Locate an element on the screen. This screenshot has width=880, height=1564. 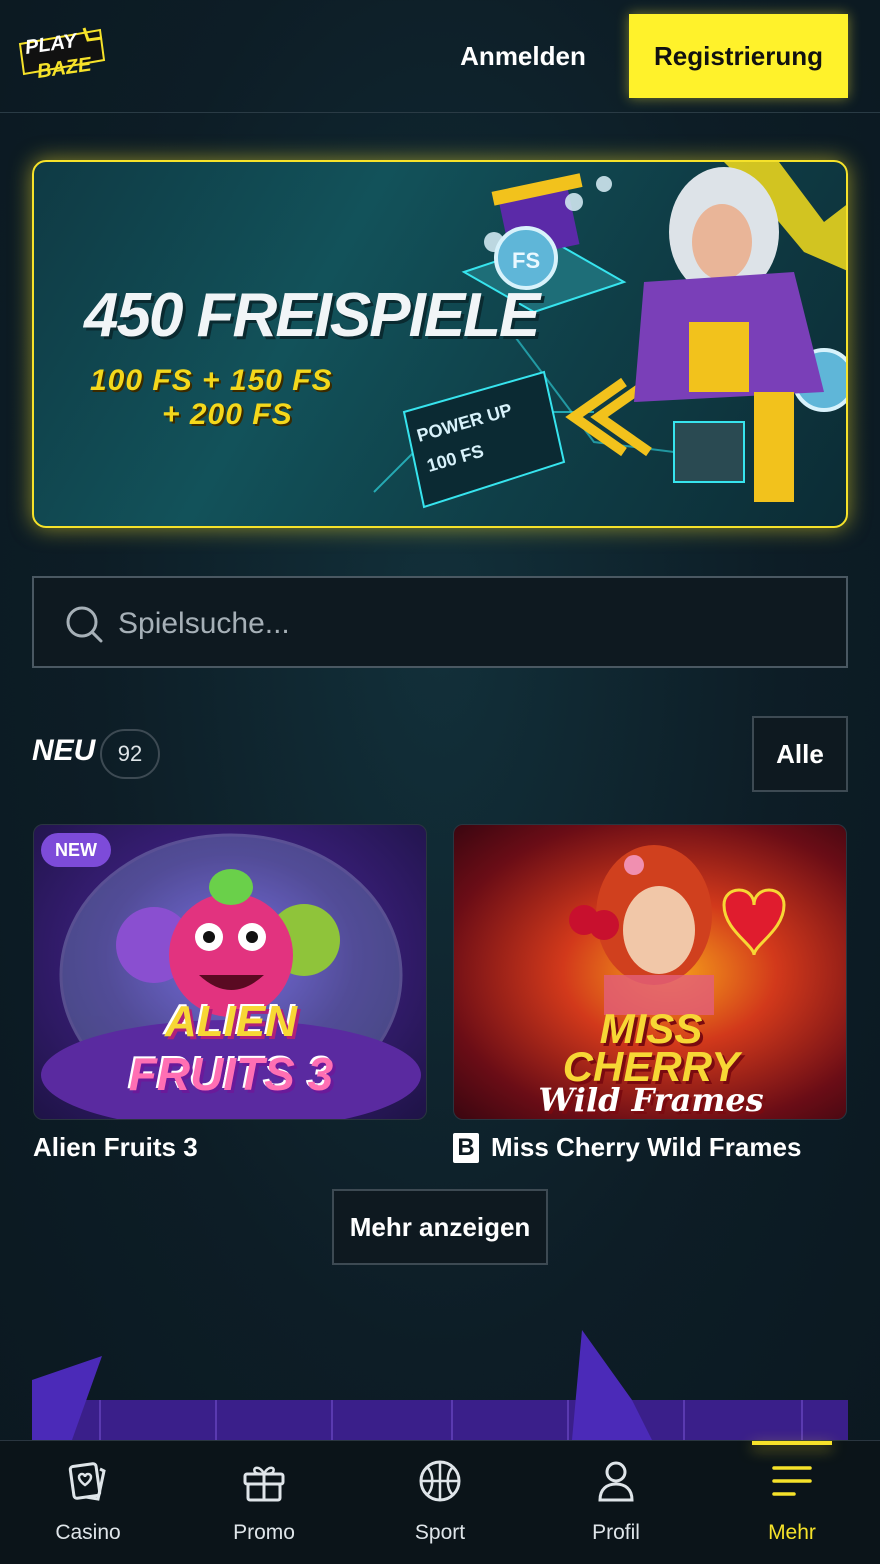
login-button: Anmelden is located at coordinates (523, 56).